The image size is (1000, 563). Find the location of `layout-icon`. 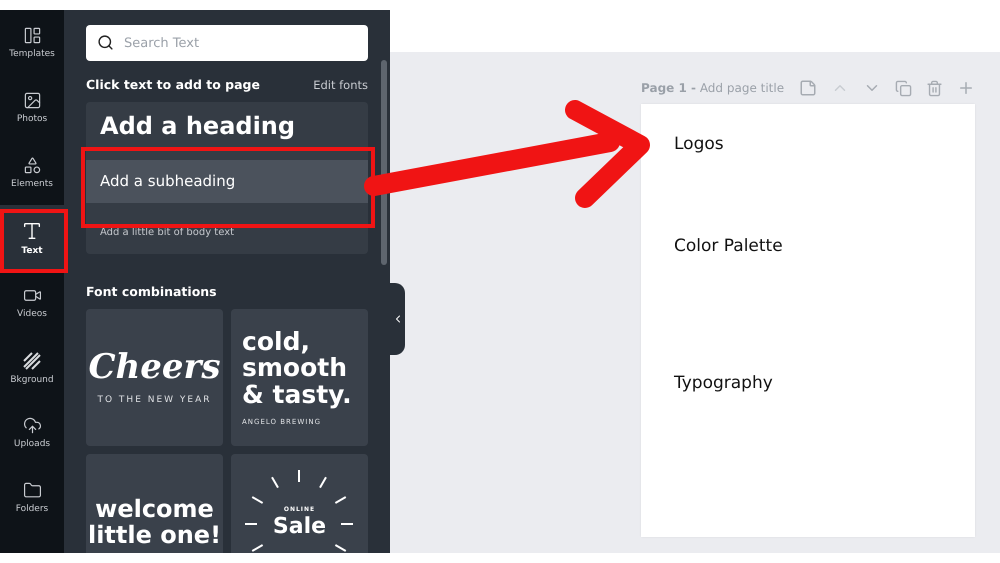

layout-icon is located at coordinates (32, 35).